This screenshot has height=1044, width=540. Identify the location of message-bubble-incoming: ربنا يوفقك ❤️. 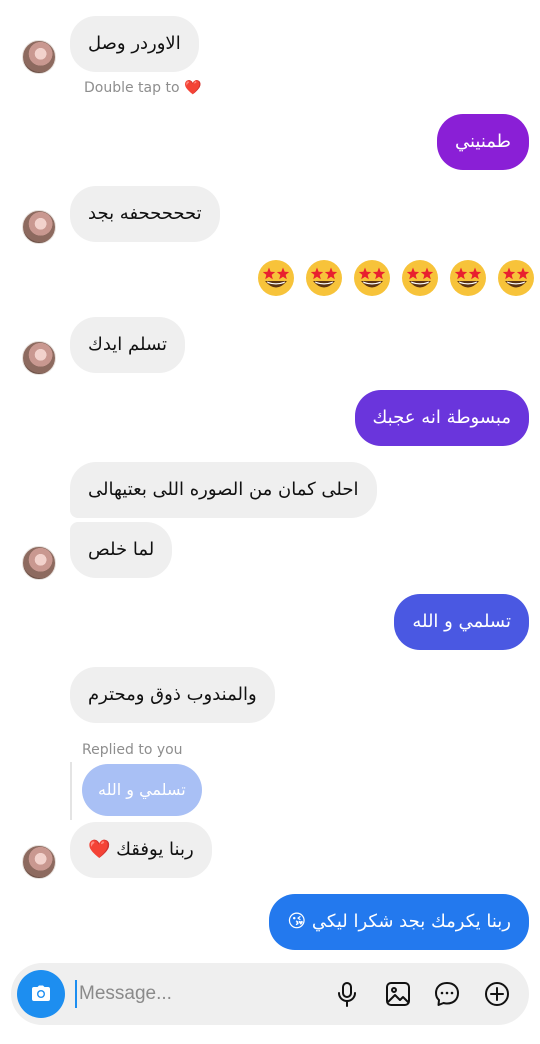
(141, 850).